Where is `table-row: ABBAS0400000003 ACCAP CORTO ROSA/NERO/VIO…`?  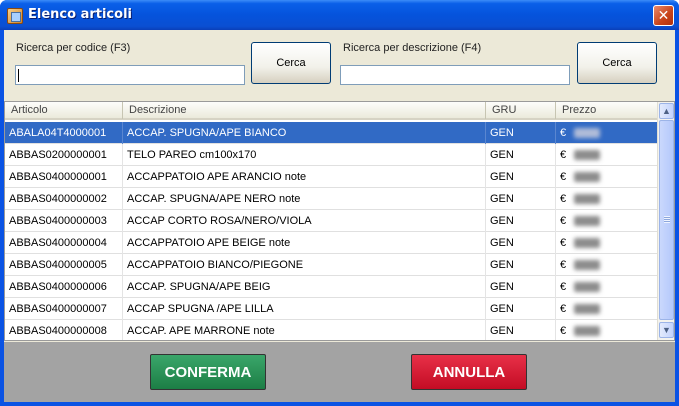 table-row: ABBAS0400000003 ACCAP CORTO ROSA/NERO/VIO… is located at coordinates (331, 221).